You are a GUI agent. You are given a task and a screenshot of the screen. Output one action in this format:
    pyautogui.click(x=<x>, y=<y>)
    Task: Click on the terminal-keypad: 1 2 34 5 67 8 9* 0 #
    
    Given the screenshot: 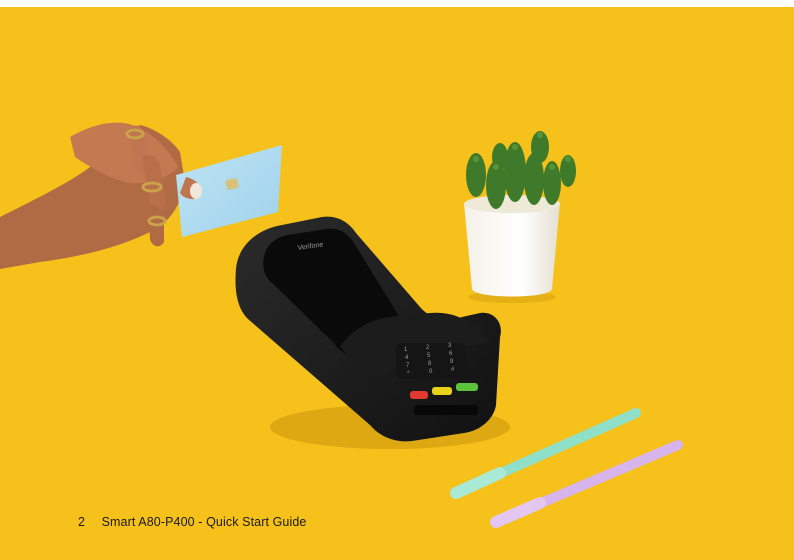 What is the action you would take?
    pyautogui.click(x=431, y=361)
    